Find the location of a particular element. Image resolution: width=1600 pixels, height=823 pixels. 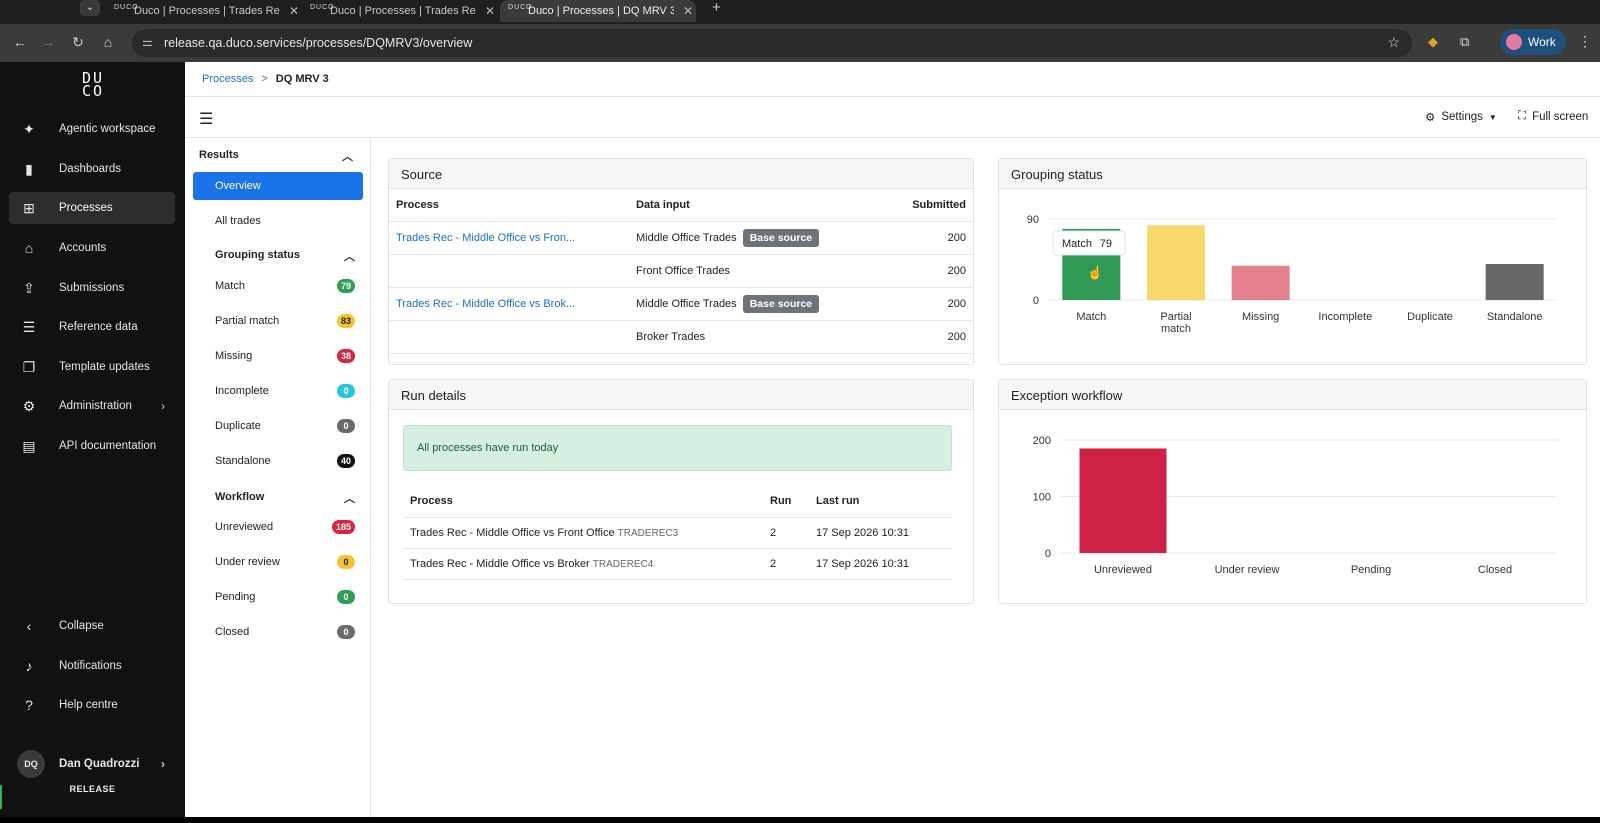

x-tick-label: Standalone is located at coordinates (1515, 317).